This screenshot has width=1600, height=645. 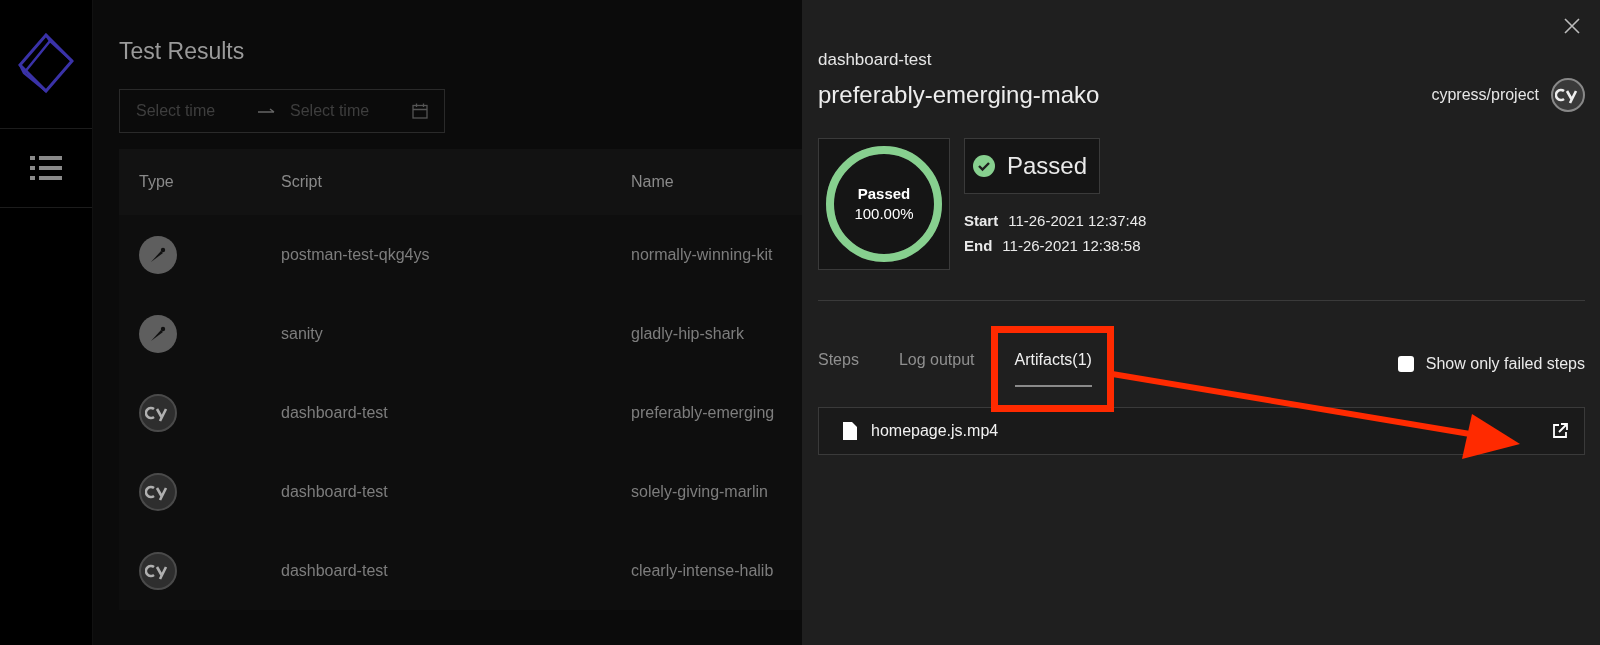 I want to click on table-cell-text: gladly-hip-shark, so click(x=688, y=333).